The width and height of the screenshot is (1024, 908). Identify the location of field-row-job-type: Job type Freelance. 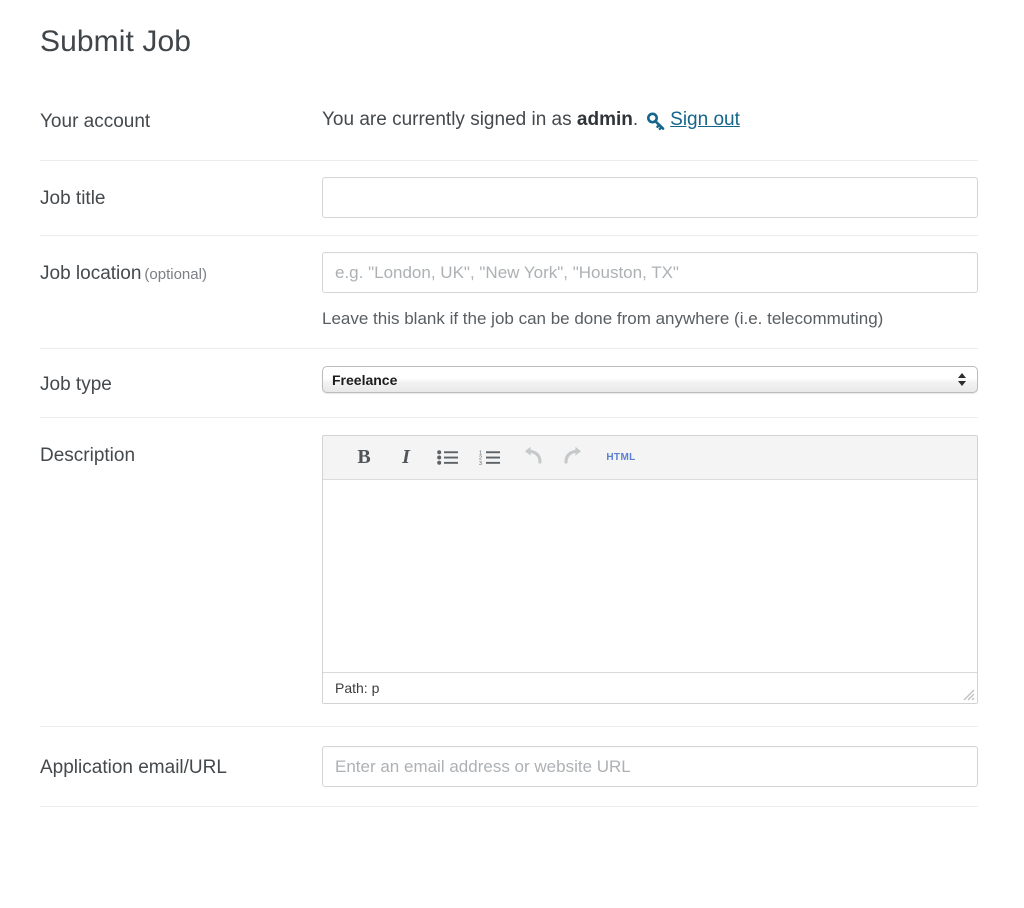
(509, 383).